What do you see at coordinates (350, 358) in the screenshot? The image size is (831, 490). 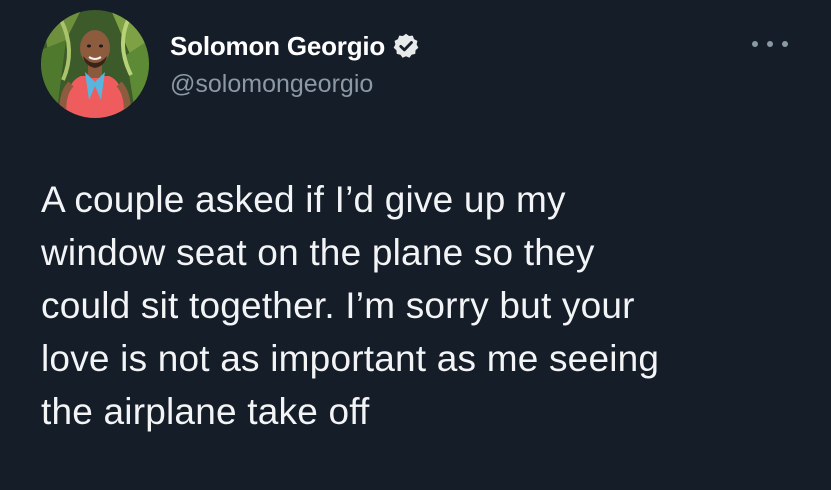 I see `tweet-text-line: love is not as important as me seeing` at bounding box center [350, 358].